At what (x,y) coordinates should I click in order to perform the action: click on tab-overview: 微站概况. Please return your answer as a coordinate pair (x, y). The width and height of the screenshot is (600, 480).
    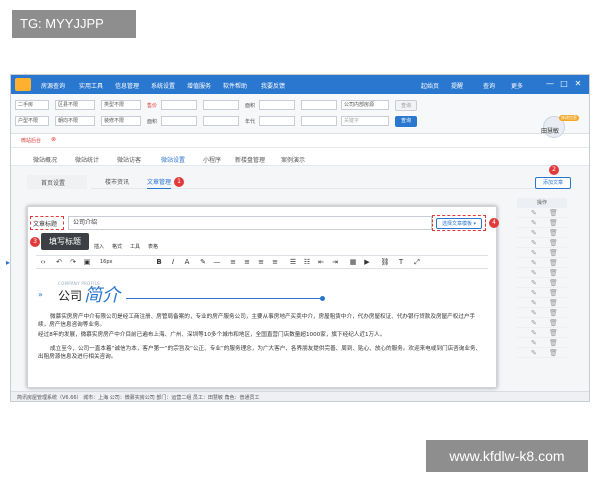
    Looking at the image, I should click on (45, 159).